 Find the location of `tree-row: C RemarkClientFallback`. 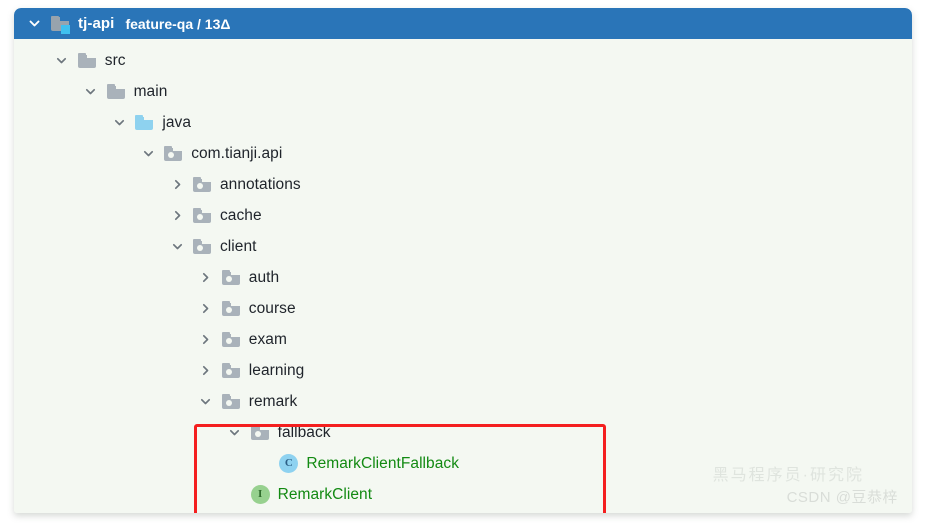

tree-row: C RemarkClientFallback is located at coordinates (355, 463).